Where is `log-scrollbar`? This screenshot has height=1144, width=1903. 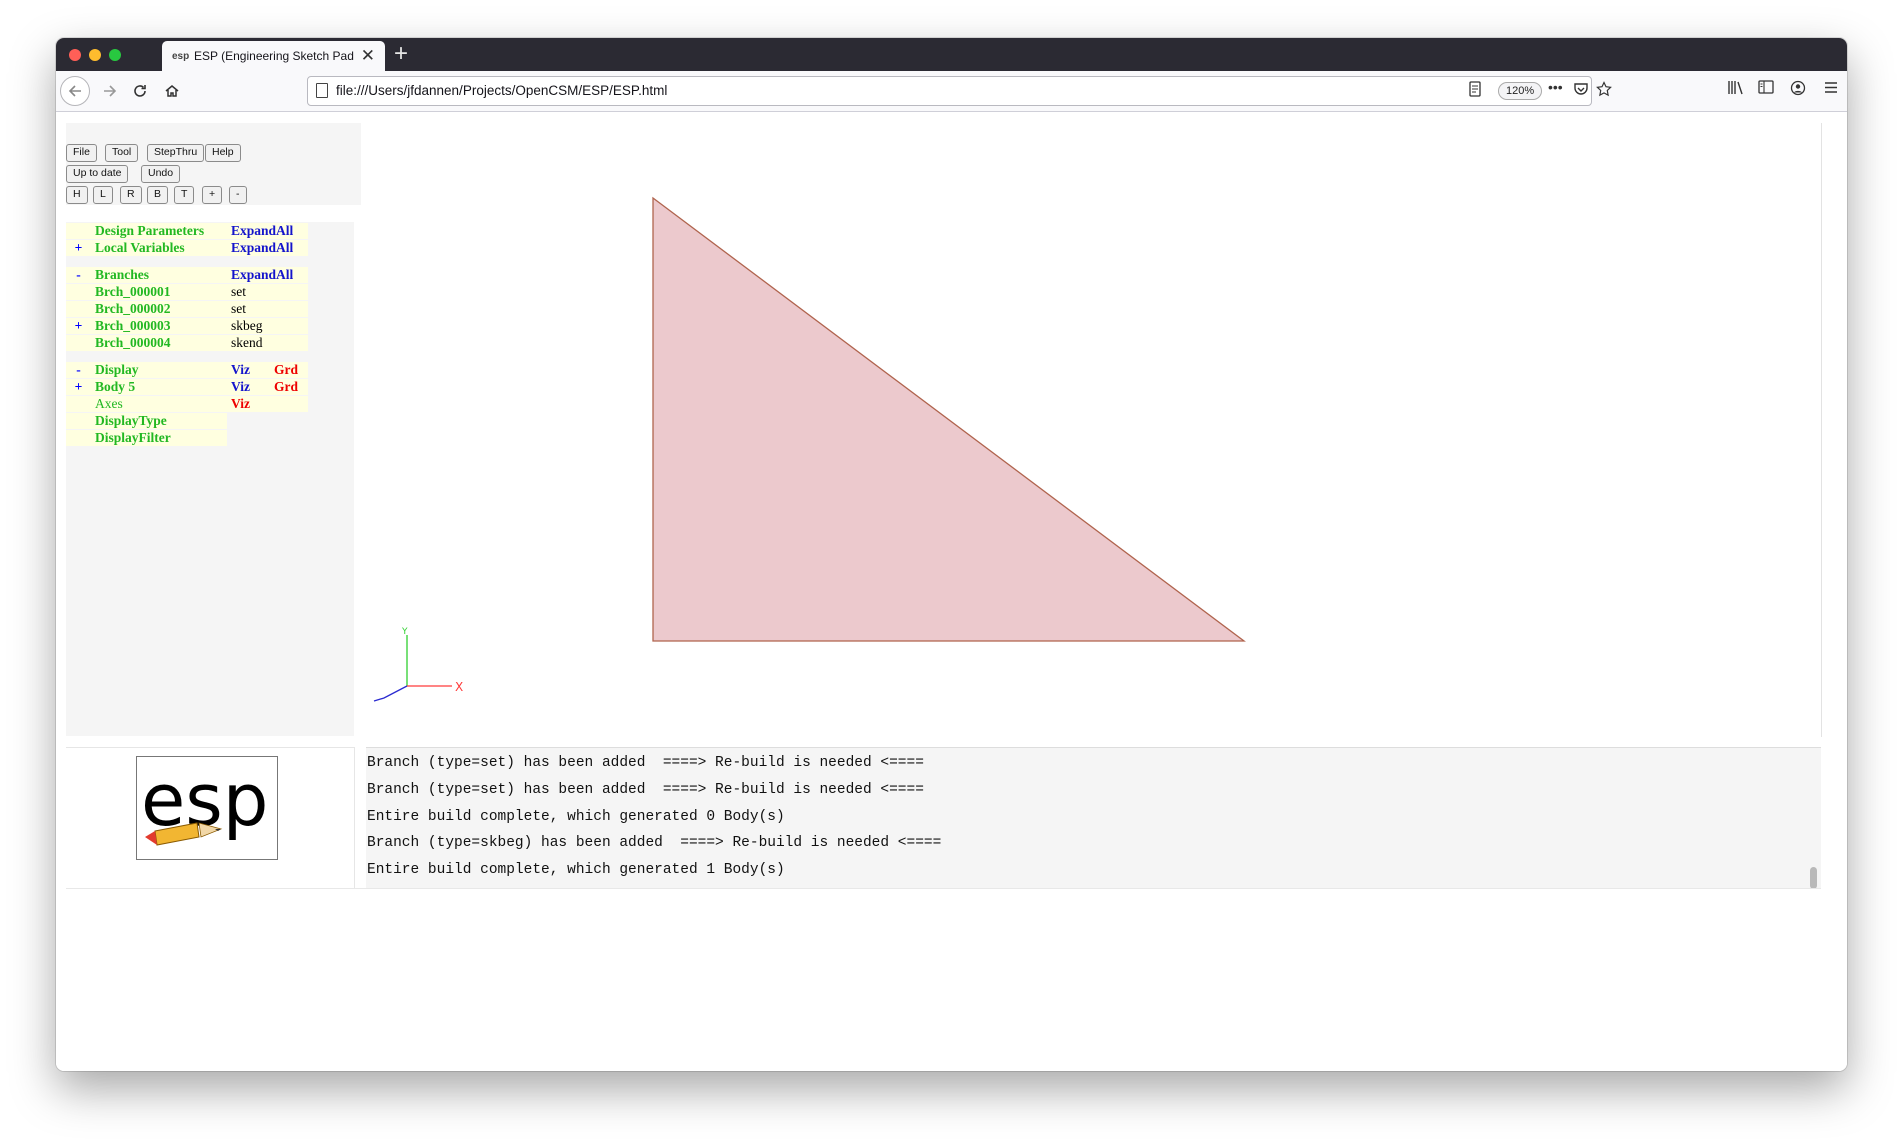 log-scrollbar is located at coordinates (1813, 878).